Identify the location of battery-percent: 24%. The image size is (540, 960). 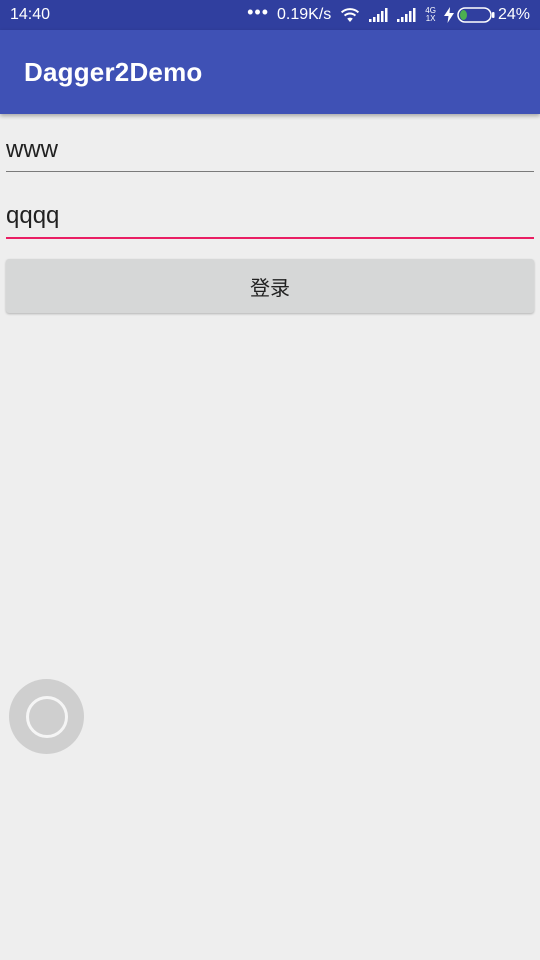
(513, 14).